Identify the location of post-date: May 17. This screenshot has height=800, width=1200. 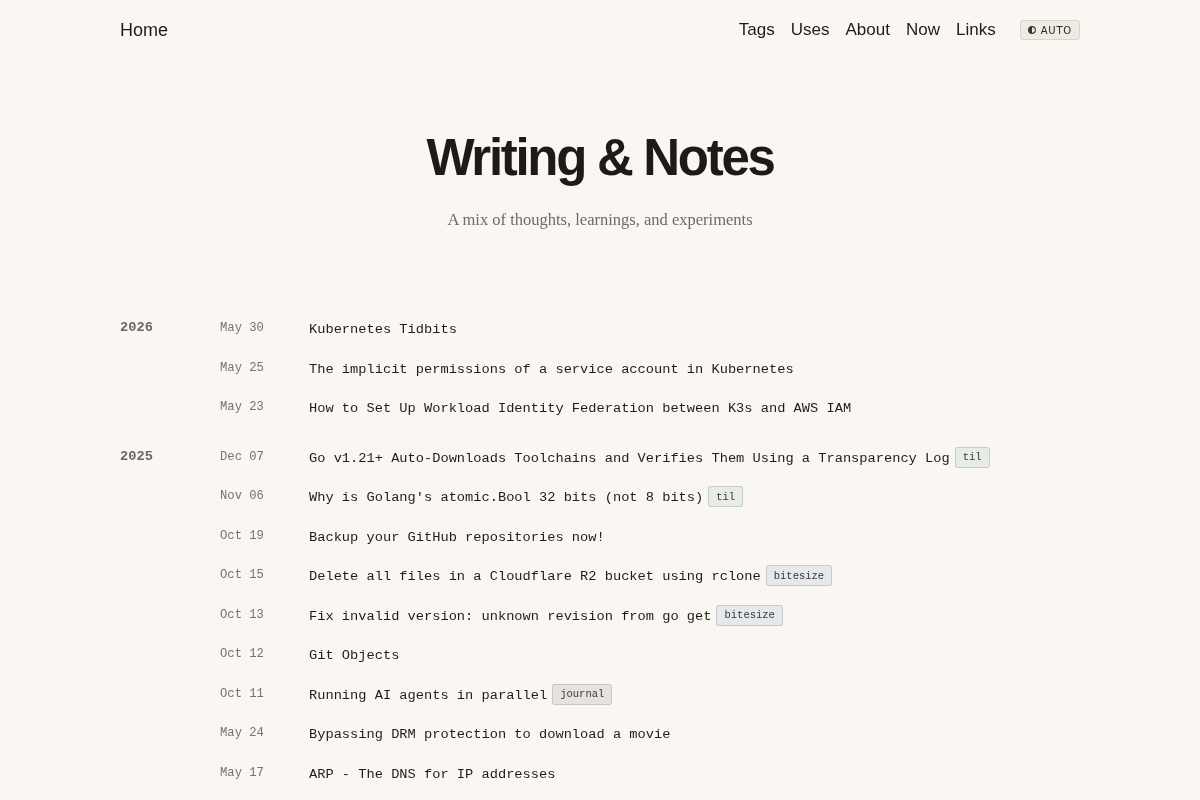
(242, 772).